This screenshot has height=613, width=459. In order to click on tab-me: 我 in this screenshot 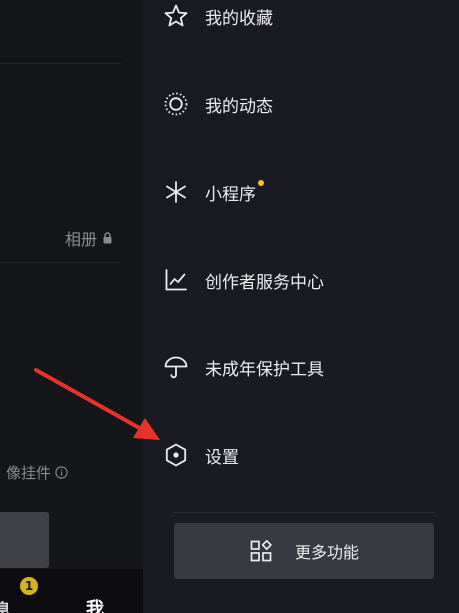, I will do `click(95, 604)`.